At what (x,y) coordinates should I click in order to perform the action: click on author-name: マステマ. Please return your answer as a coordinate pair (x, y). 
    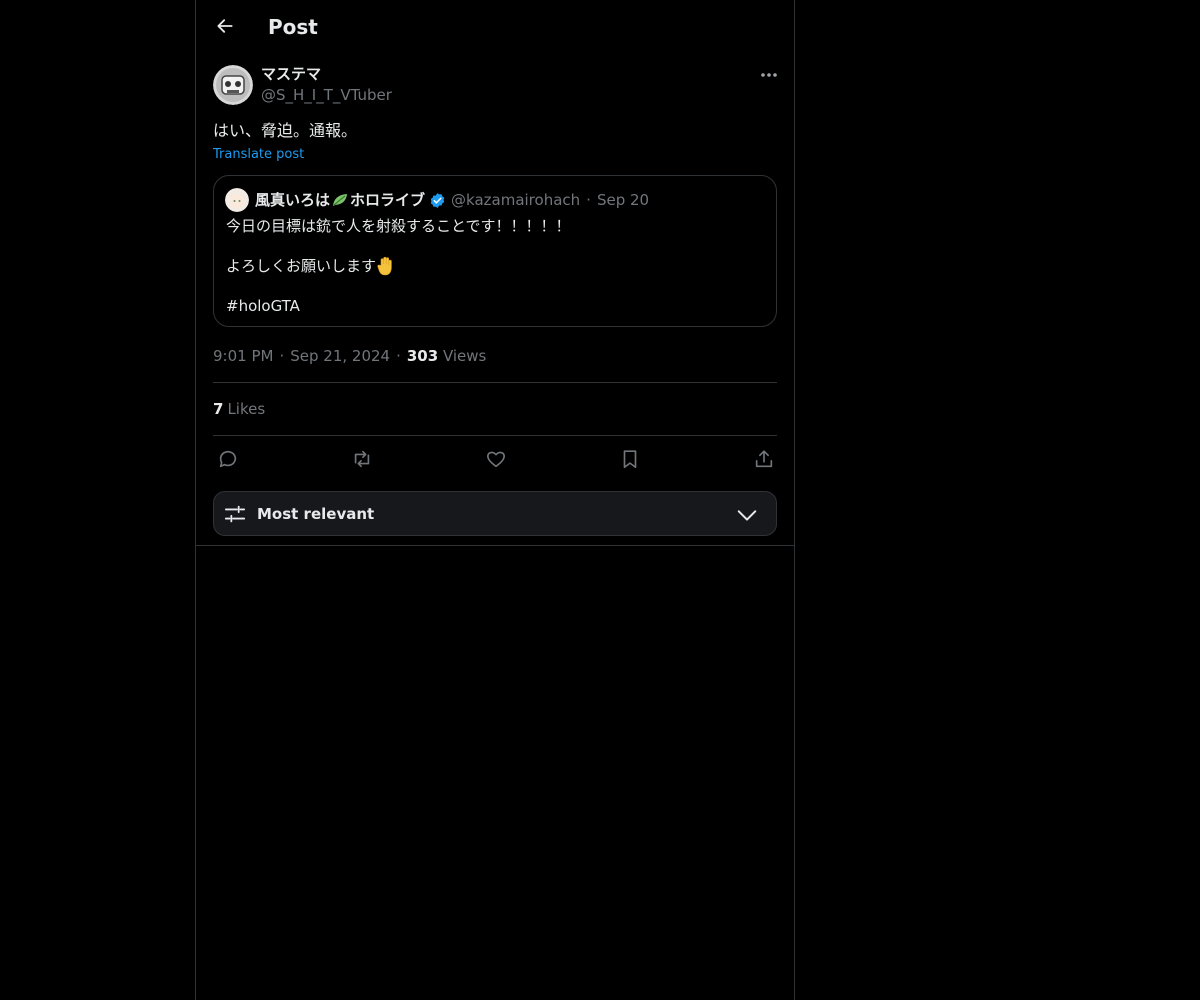
    Looking at the image, I should click on (291, 74).